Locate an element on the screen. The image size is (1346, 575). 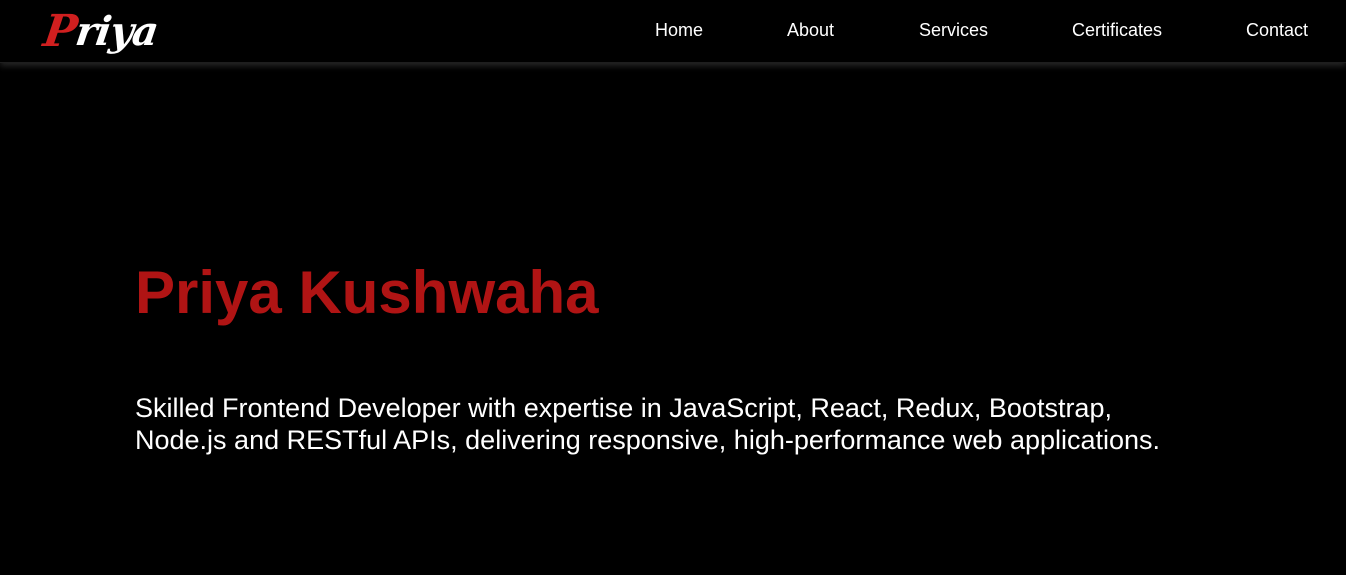
nav-link-contact: Contact is located at coordinates (1277, 30).